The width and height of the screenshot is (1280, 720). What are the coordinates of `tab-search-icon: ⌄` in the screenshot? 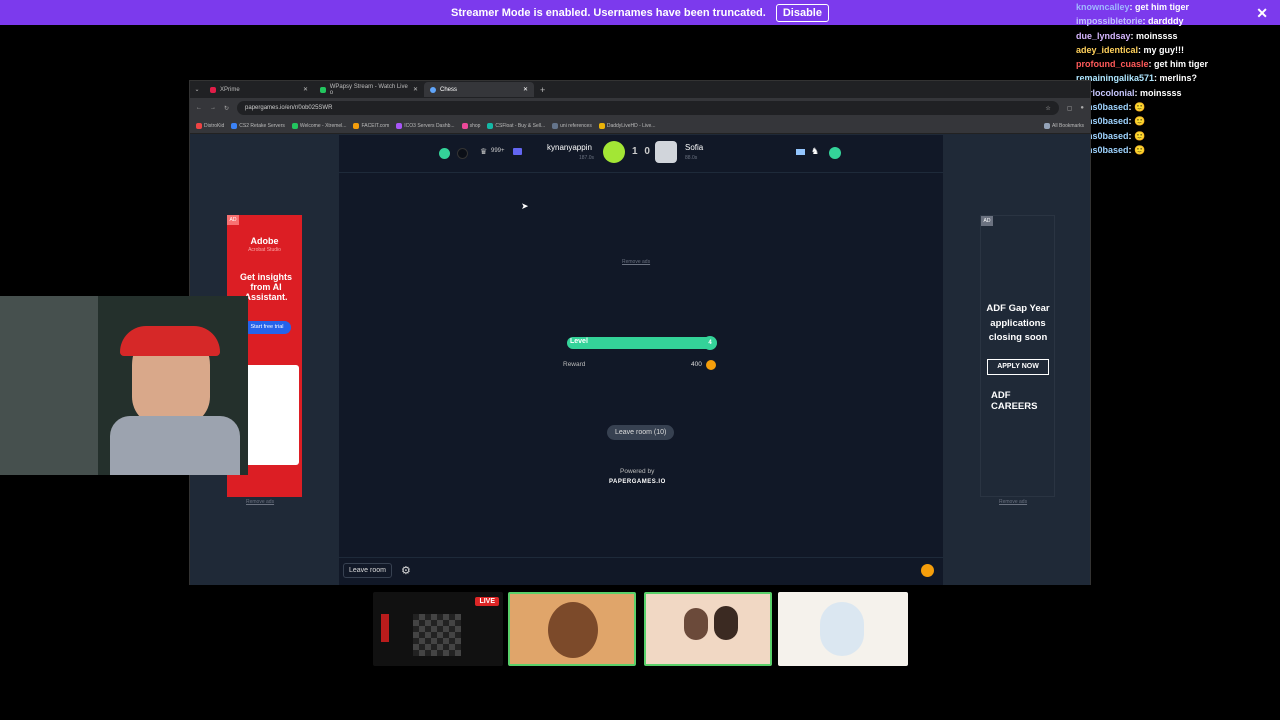 It's located at (197, 89).